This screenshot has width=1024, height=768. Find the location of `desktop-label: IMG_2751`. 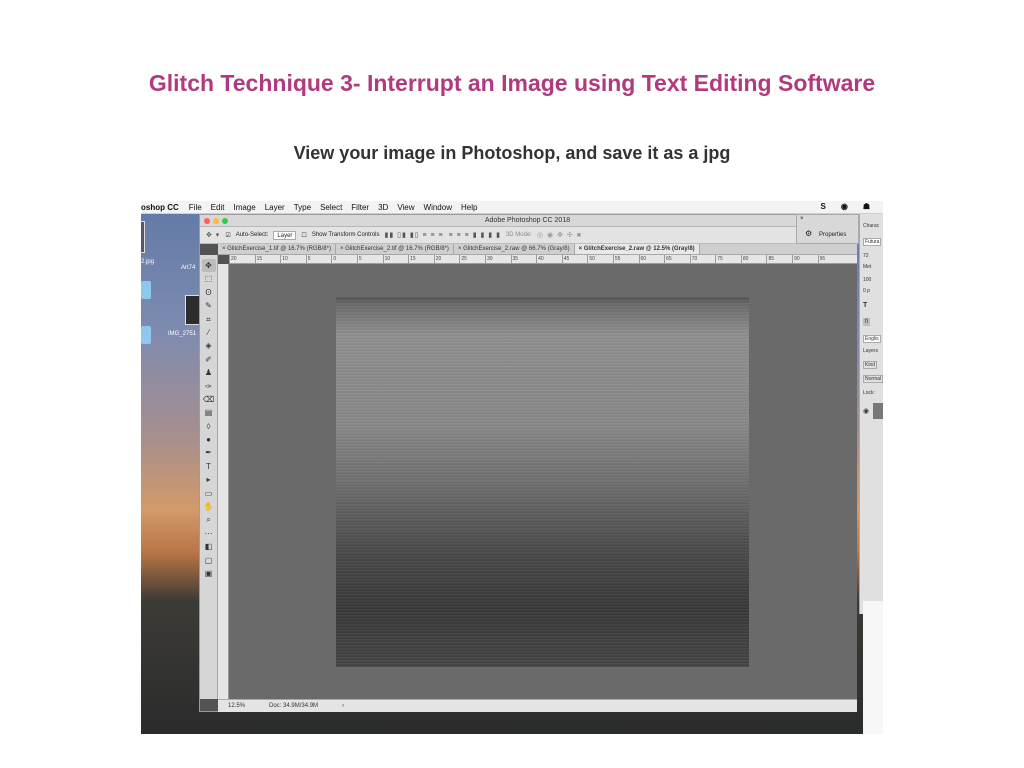

desktop-label: IMG_2751 is located at coordinates (182, 334).